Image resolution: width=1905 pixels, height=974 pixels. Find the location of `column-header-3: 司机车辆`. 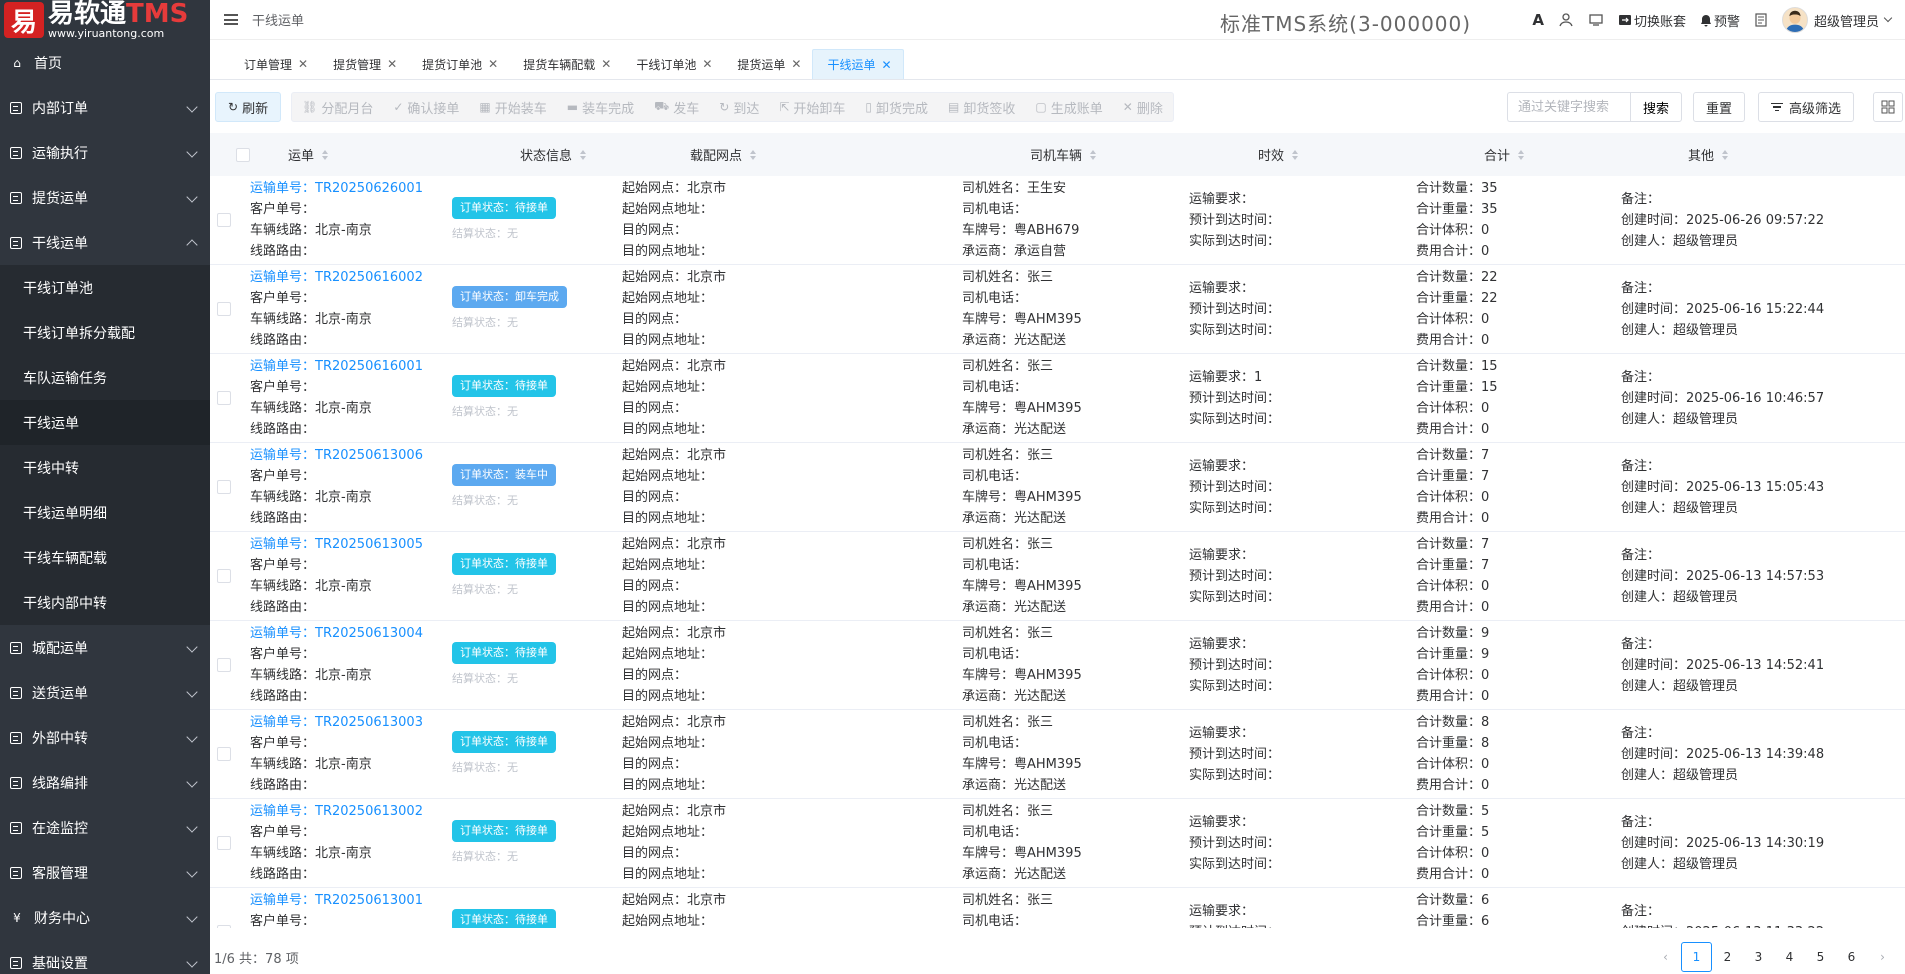

column-header-3: 司机车辆 is located at coordinates (1132, 154).